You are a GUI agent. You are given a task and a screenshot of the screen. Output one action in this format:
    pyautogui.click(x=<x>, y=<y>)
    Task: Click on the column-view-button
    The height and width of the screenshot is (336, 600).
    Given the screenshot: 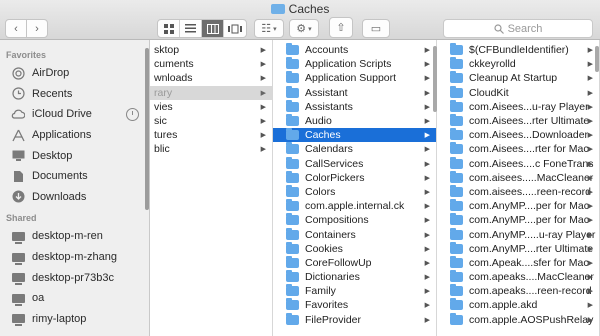 What is the action you would take?
    pyautogui.click(x=213, y=28)
    